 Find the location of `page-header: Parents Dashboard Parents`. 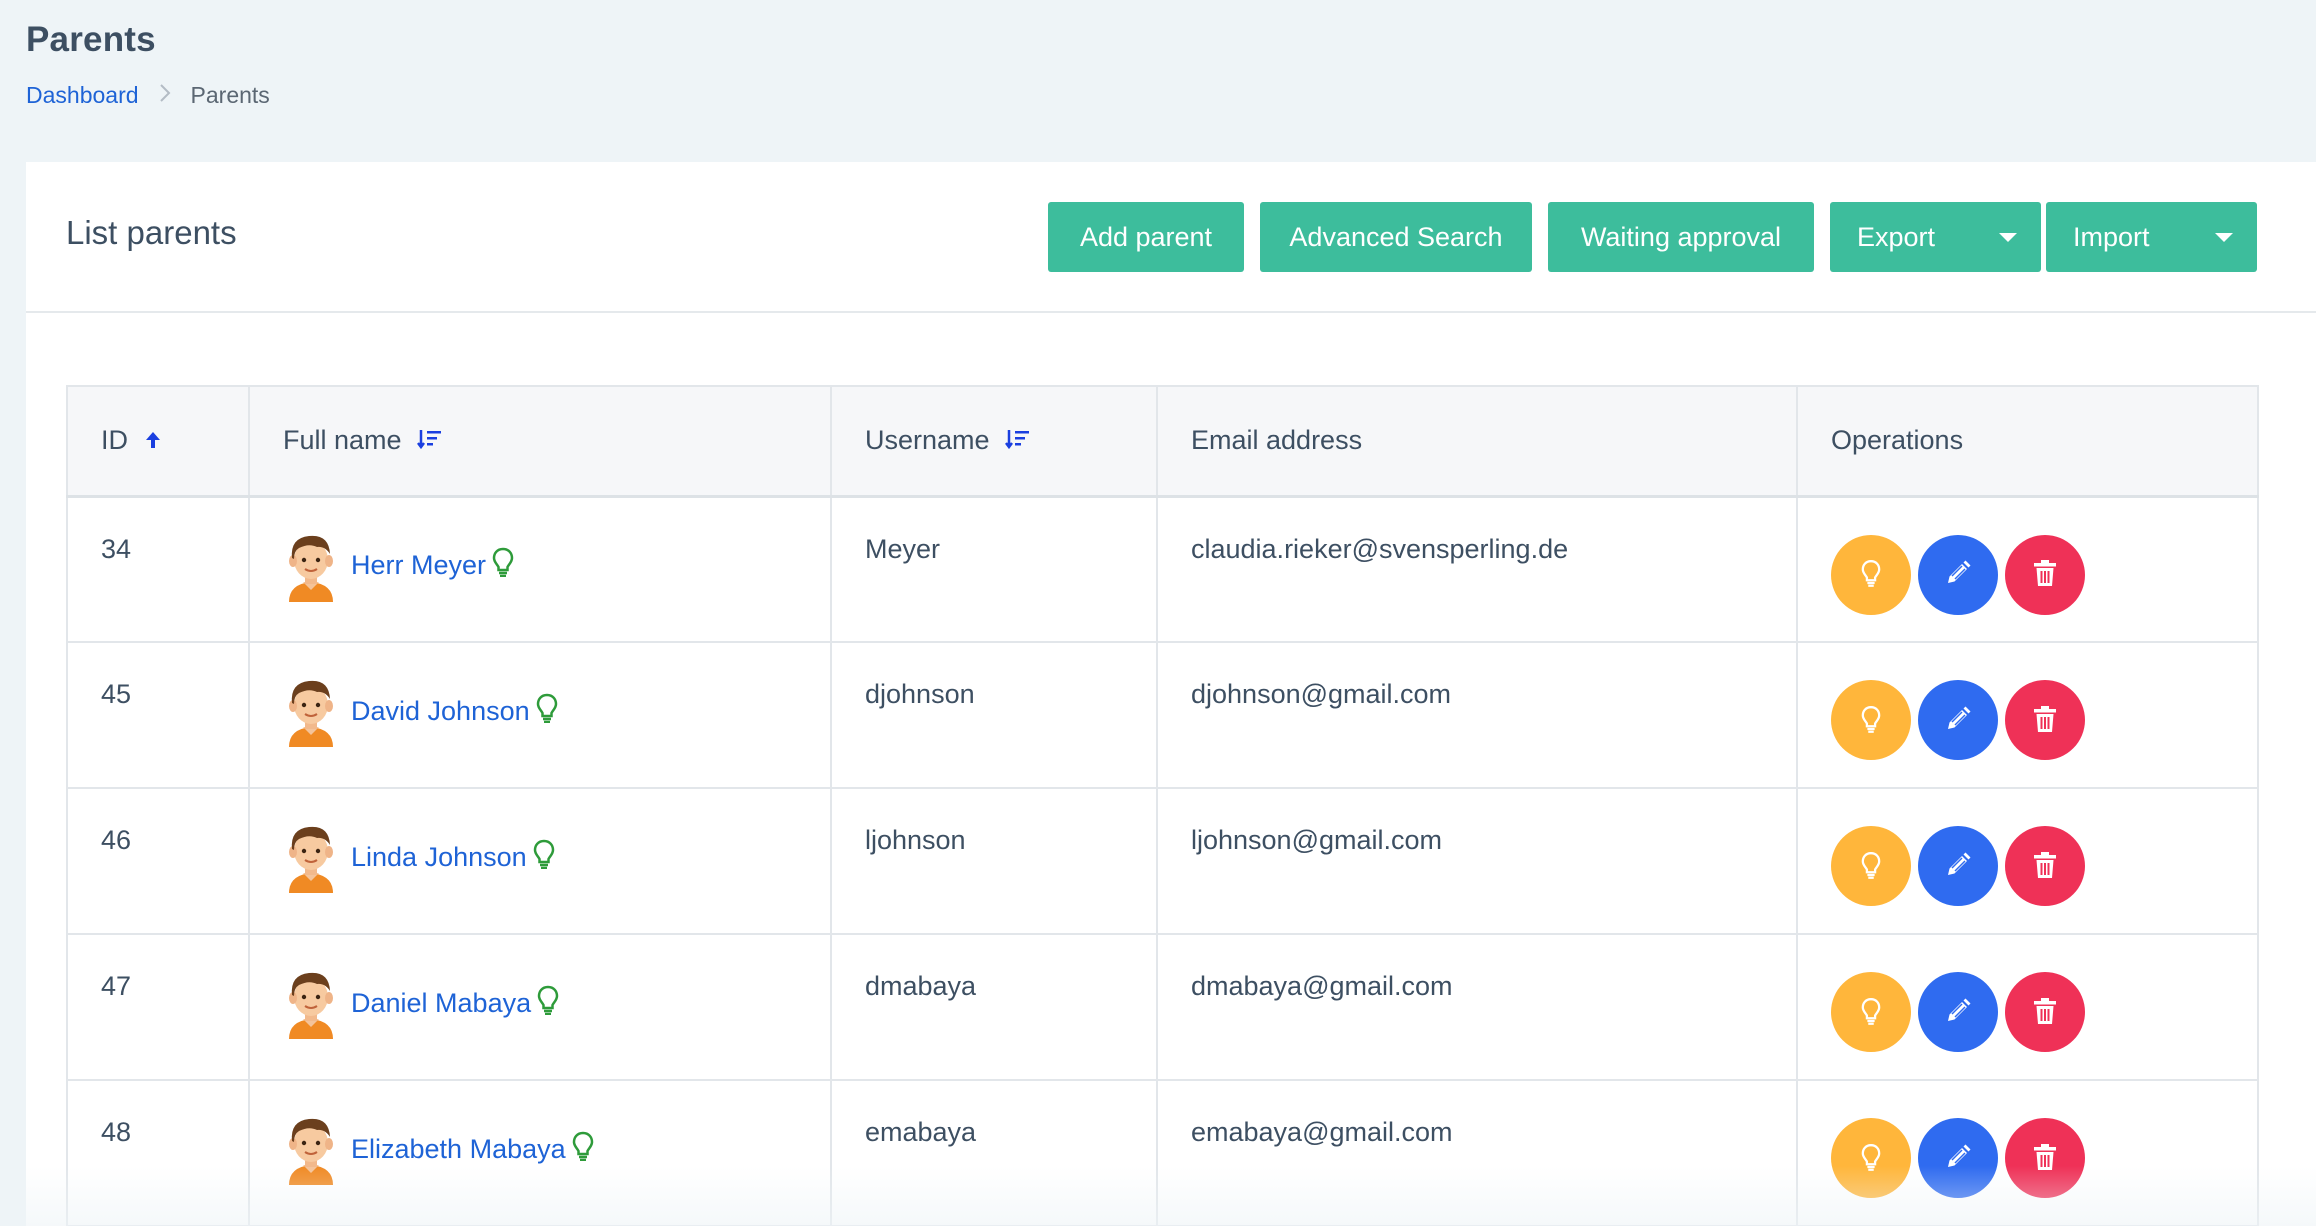

page-header: Parents Dashboard Parents is located at coordinates (148, 64).